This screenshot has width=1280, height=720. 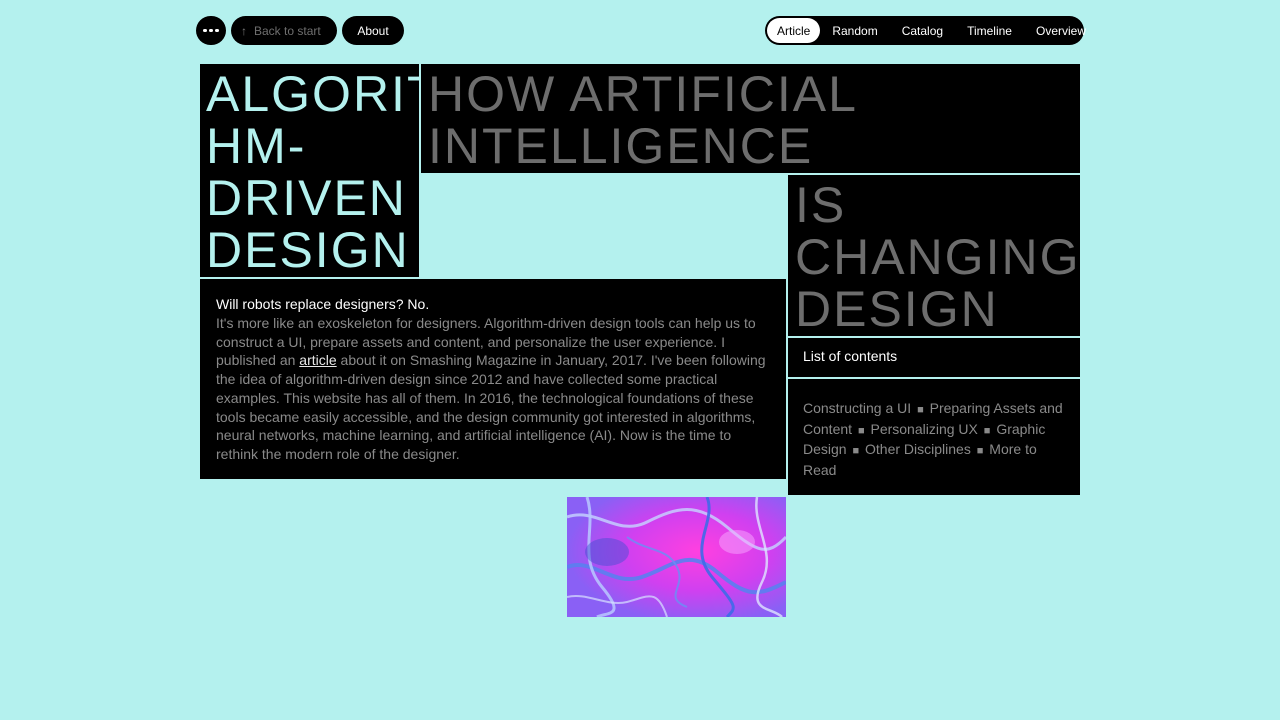 What do you see at coordinates (308, 250) in the screenshot?
I see `site-title-line: DESIGN` at bounding box center [308, 250].